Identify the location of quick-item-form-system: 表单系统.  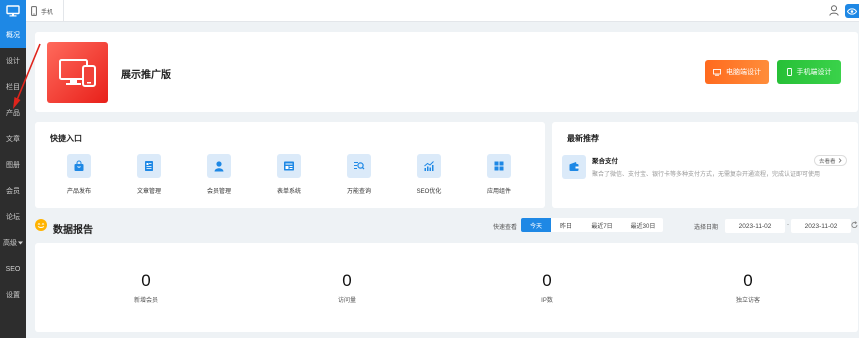
(289, 174).